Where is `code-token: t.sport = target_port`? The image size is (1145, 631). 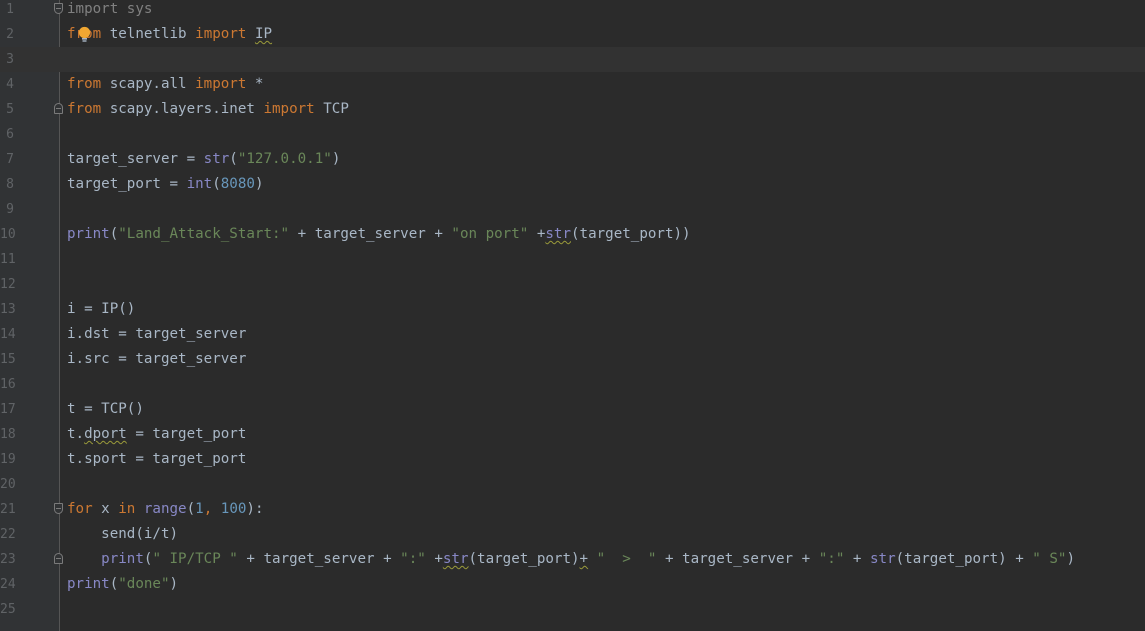 code-token: t.sport = target_port is located at coordinates (157, 459).